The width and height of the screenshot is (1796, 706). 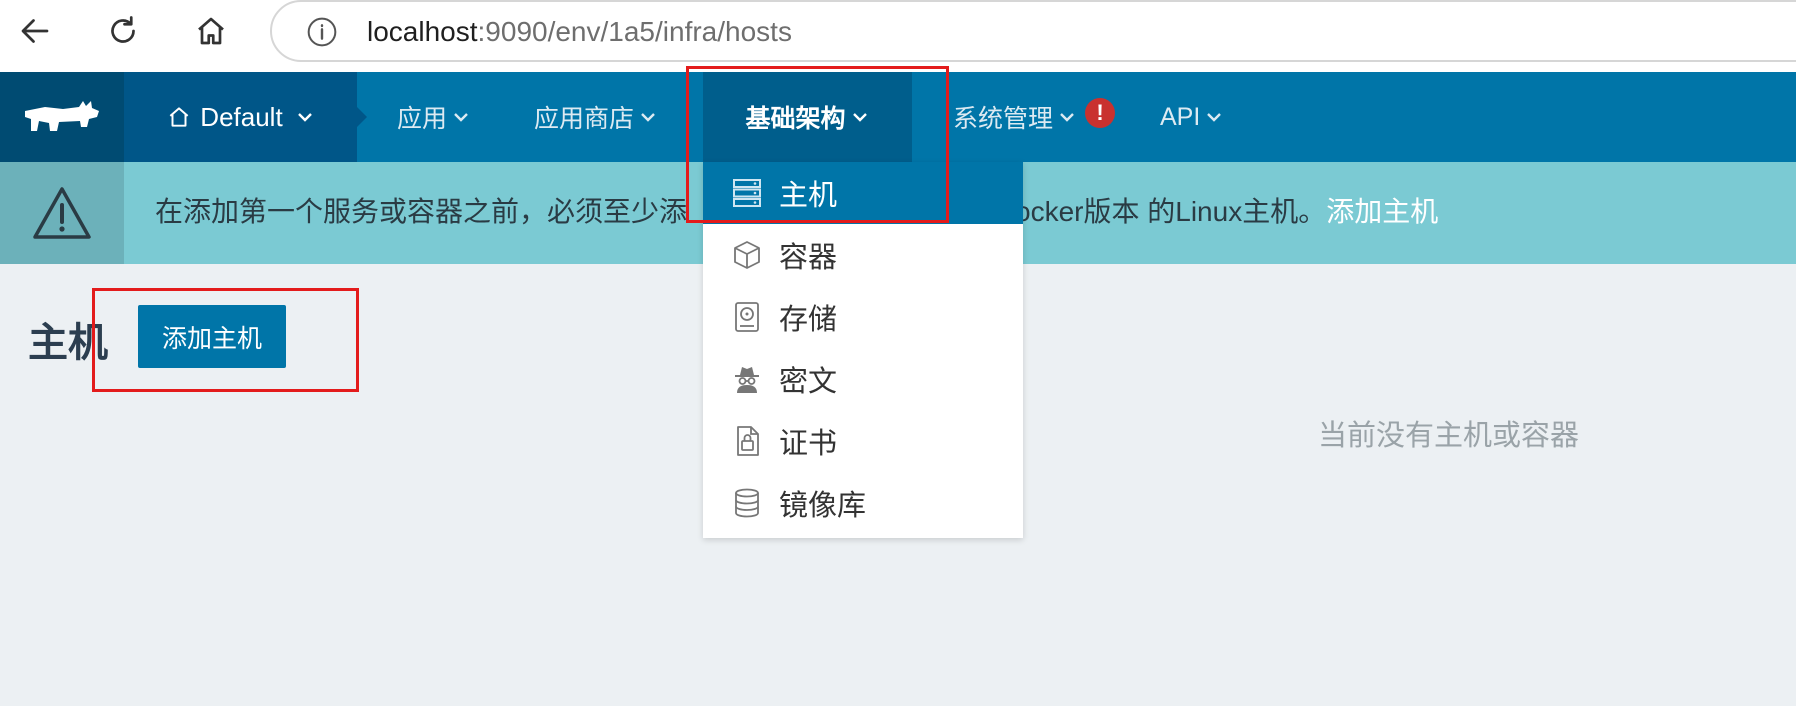 What do you see at coordinates (1003, 119) in the screenshot?
I see `menu-admin-label: 系统管理` at bounding box center [1003, 119].